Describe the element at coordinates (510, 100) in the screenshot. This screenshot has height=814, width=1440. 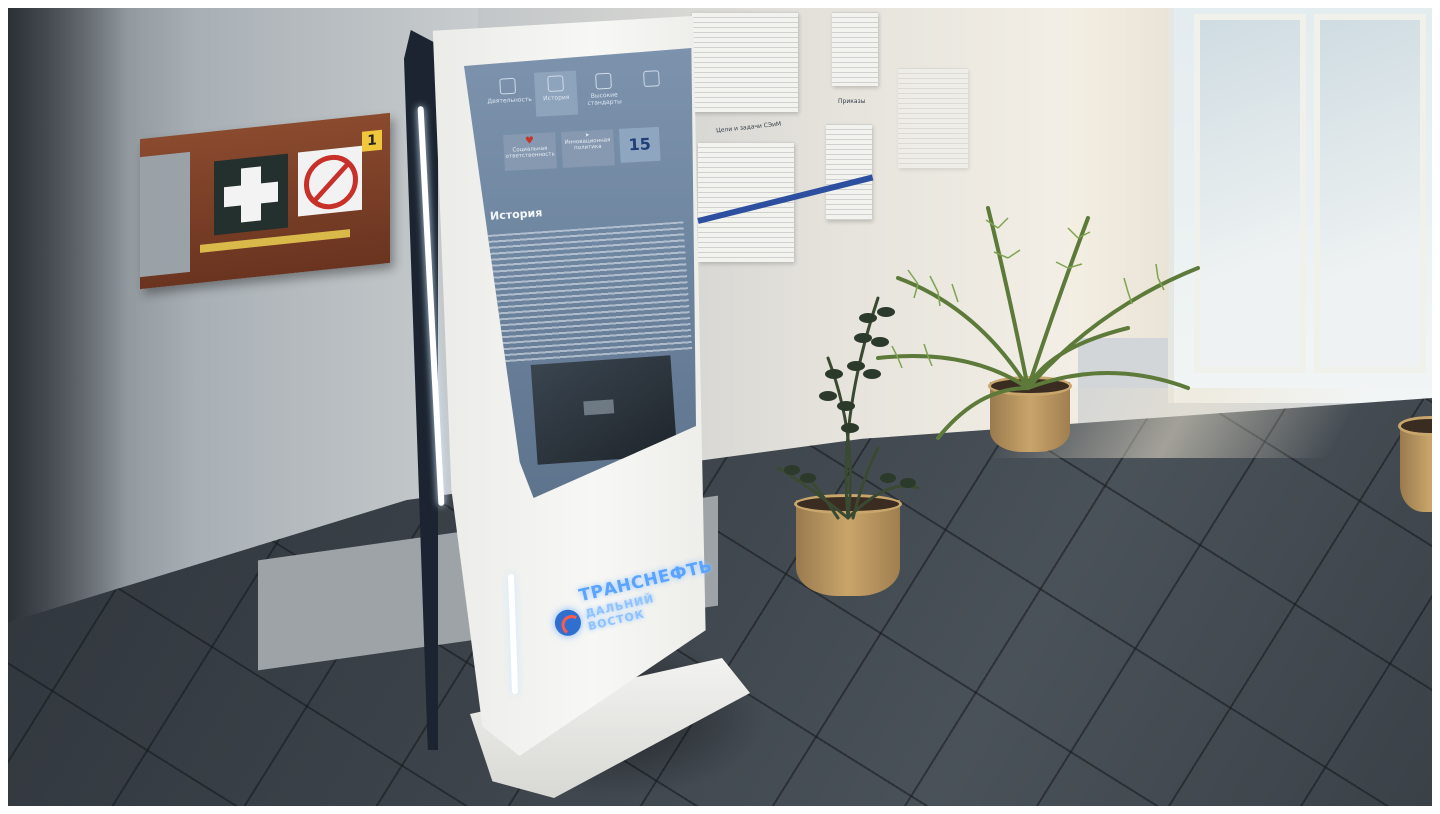
I see `nav-label: Деятельность` at that location.